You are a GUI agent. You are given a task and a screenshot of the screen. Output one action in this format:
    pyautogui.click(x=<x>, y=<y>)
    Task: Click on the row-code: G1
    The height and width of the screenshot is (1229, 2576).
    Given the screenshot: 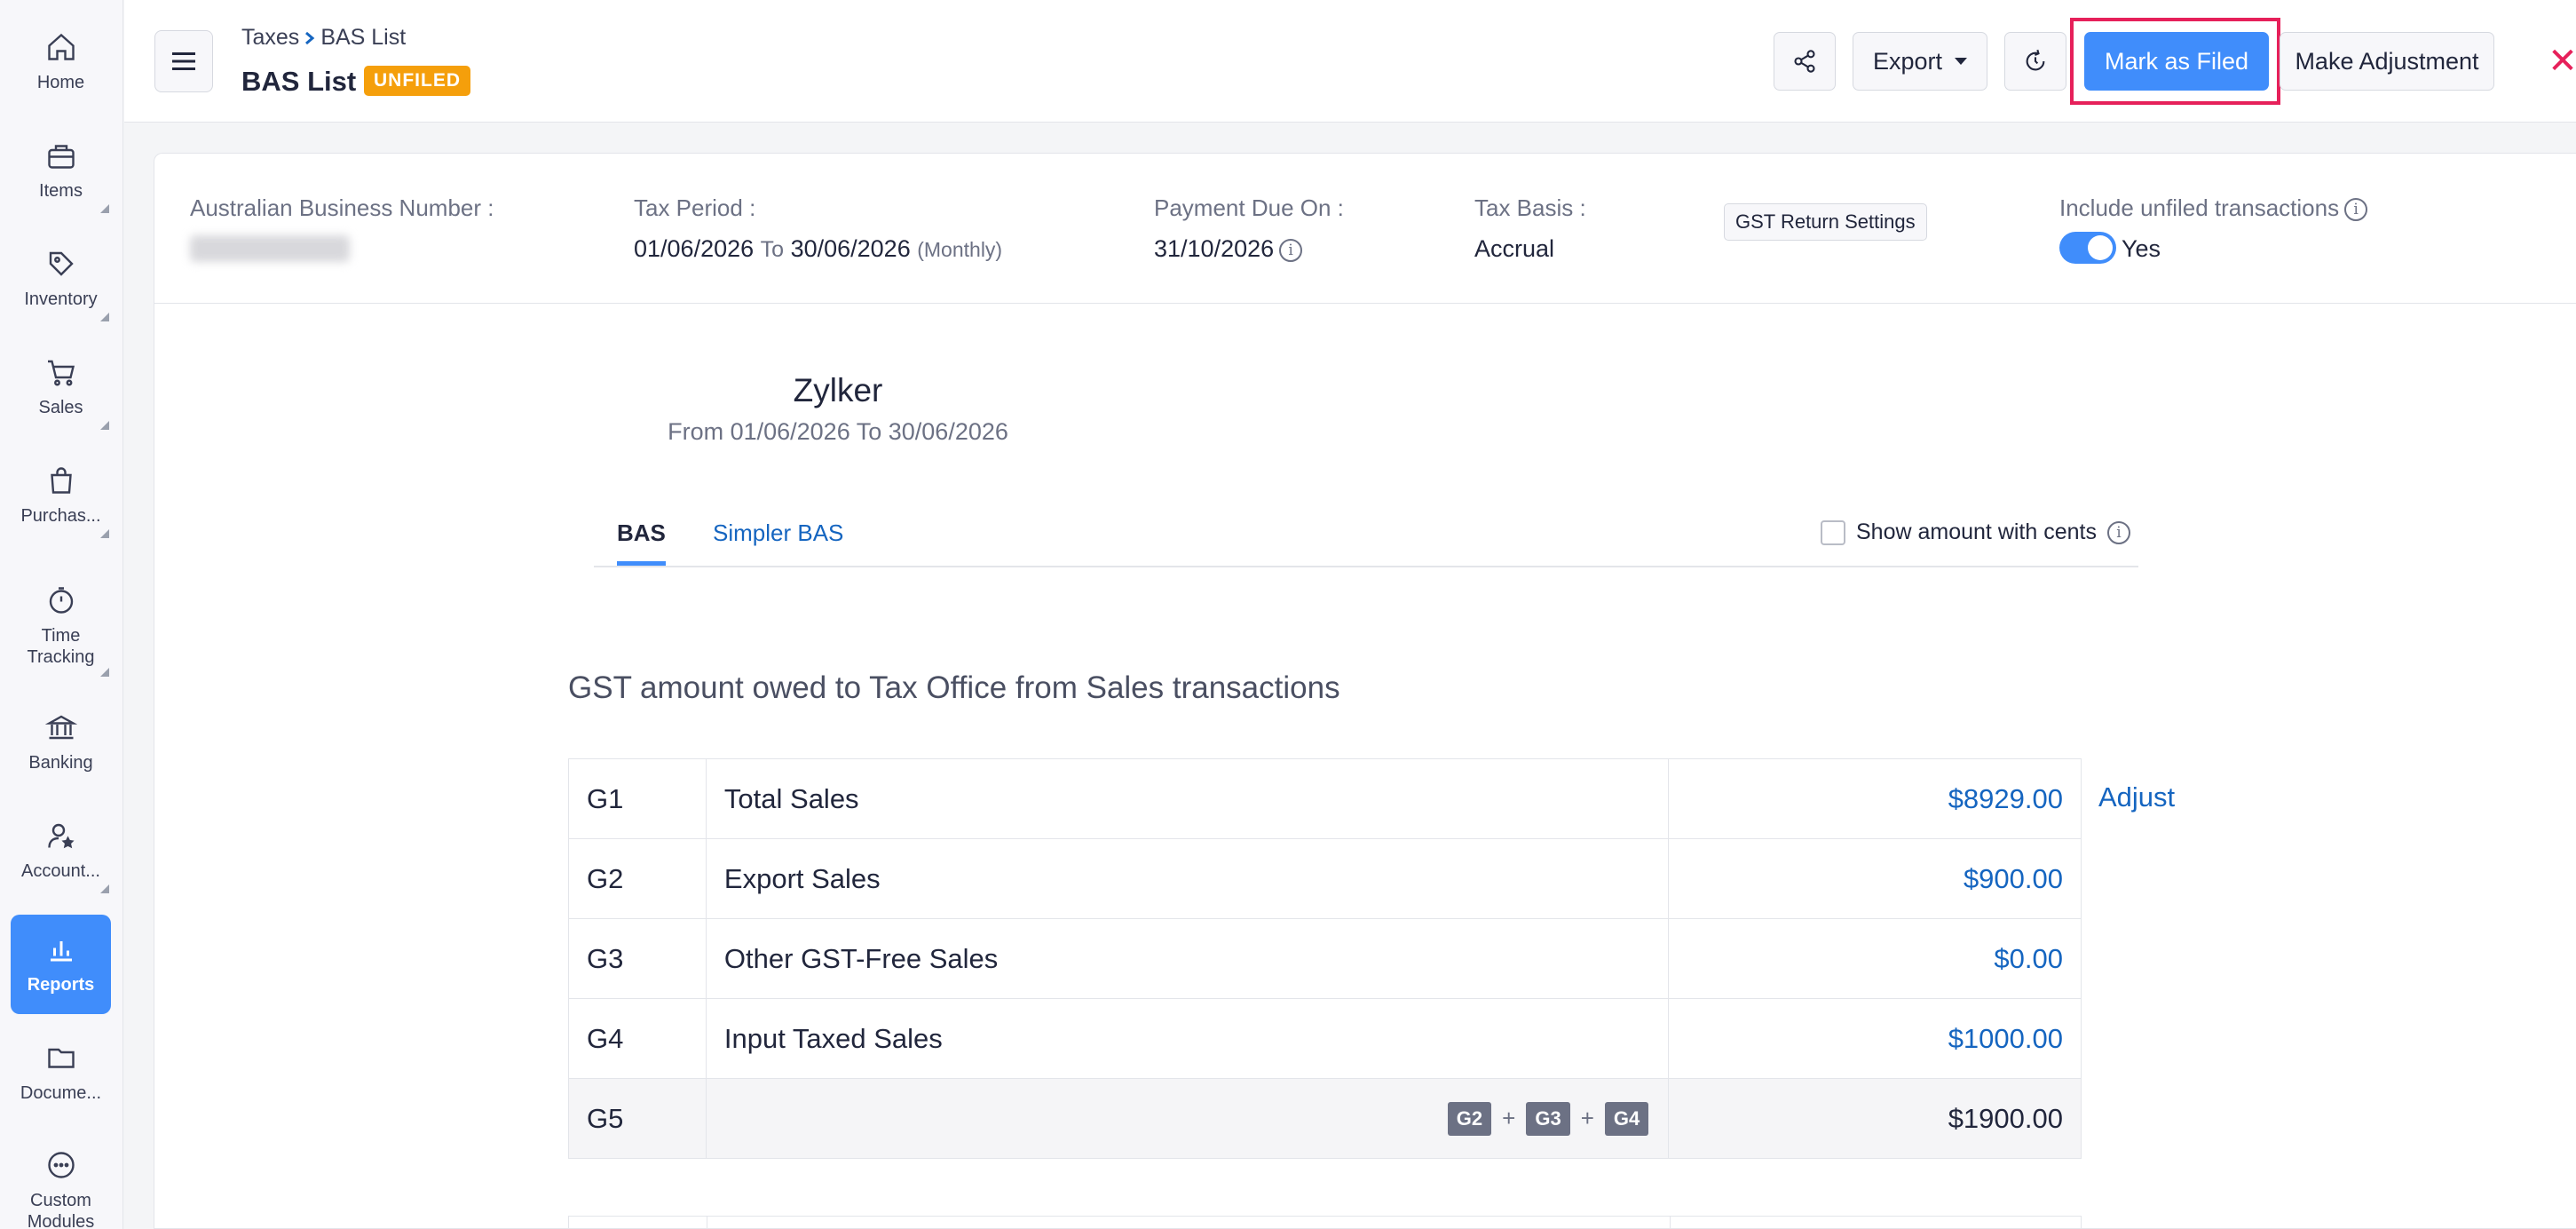 What is the action you would take?
    pyautogui.click(x=637, y=798)
    